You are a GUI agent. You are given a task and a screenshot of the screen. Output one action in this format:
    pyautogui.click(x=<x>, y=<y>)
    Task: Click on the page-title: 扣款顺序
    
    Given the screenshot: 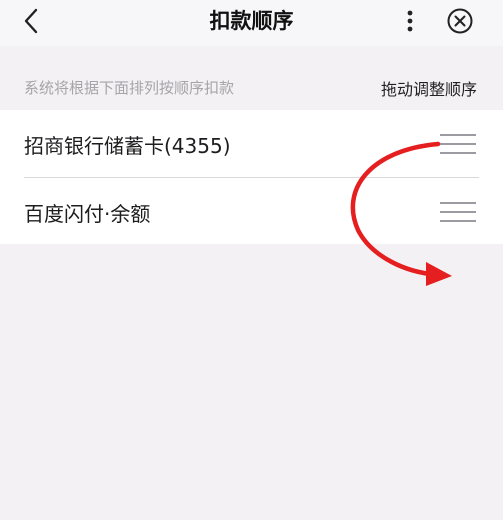 What is the action you would take?
    pyautogui.click(x=251, y=21)
    